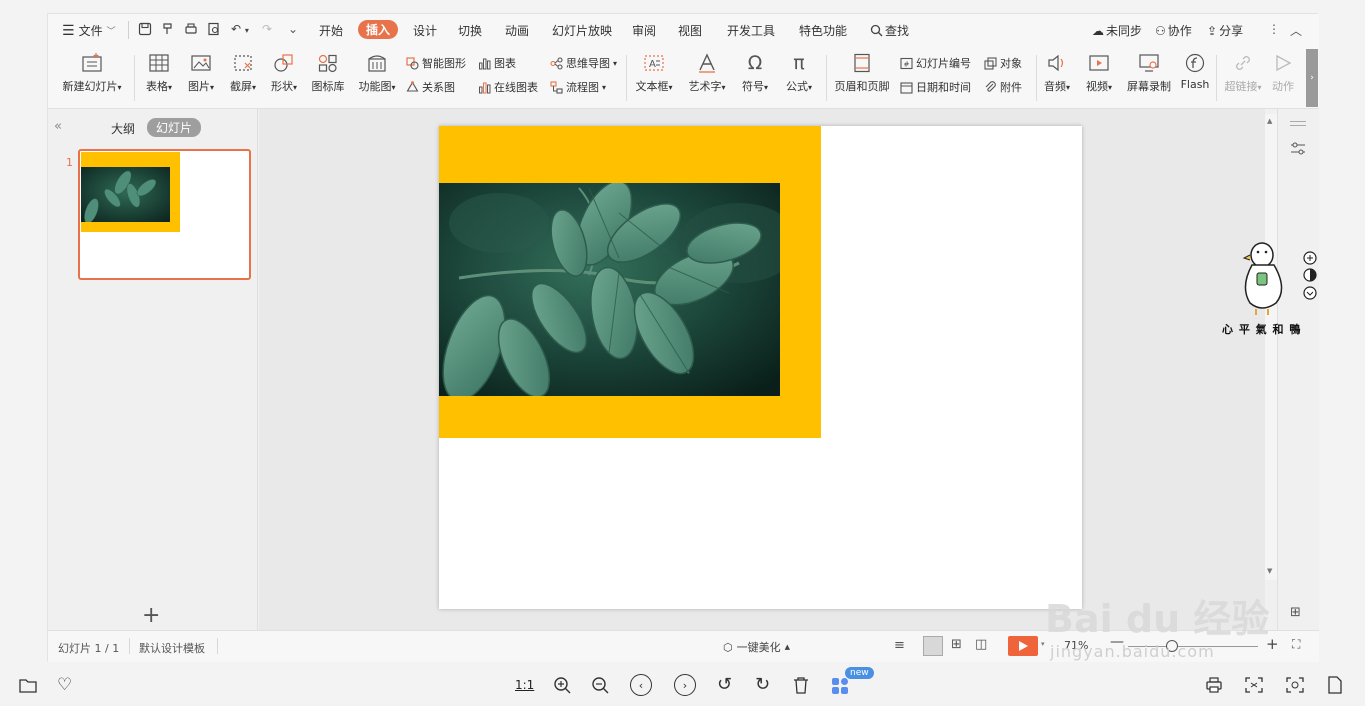  Describe the element at coordinates (1283, 73) in the screenshot. I see `action-button: 动作` at that location.